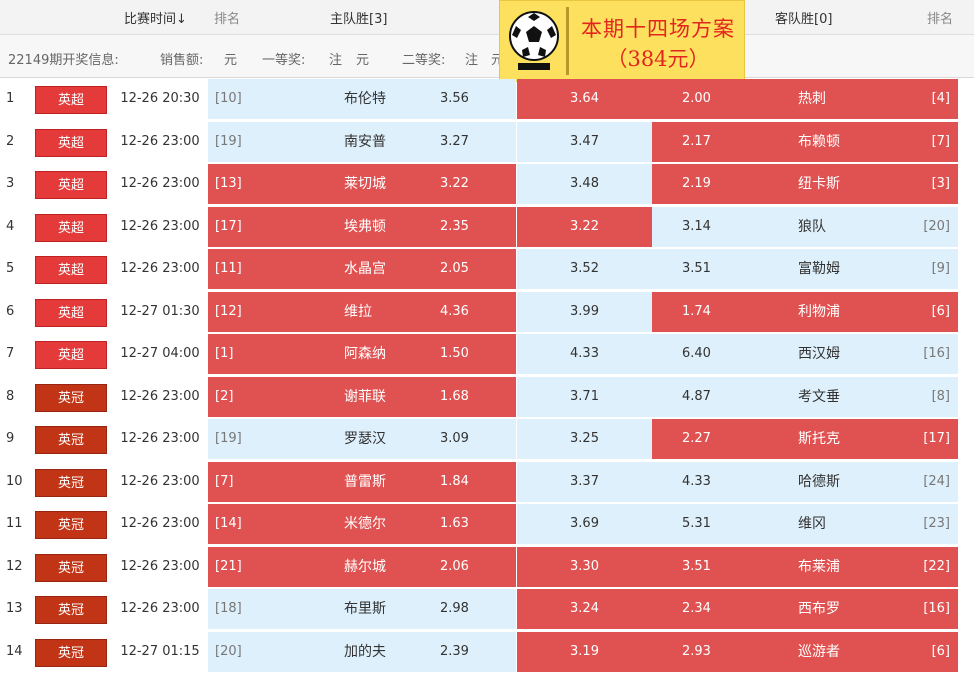  Describe the element at coordinates (696, 226) in the screenshot. I see `away-odds: 3.14` at that location.